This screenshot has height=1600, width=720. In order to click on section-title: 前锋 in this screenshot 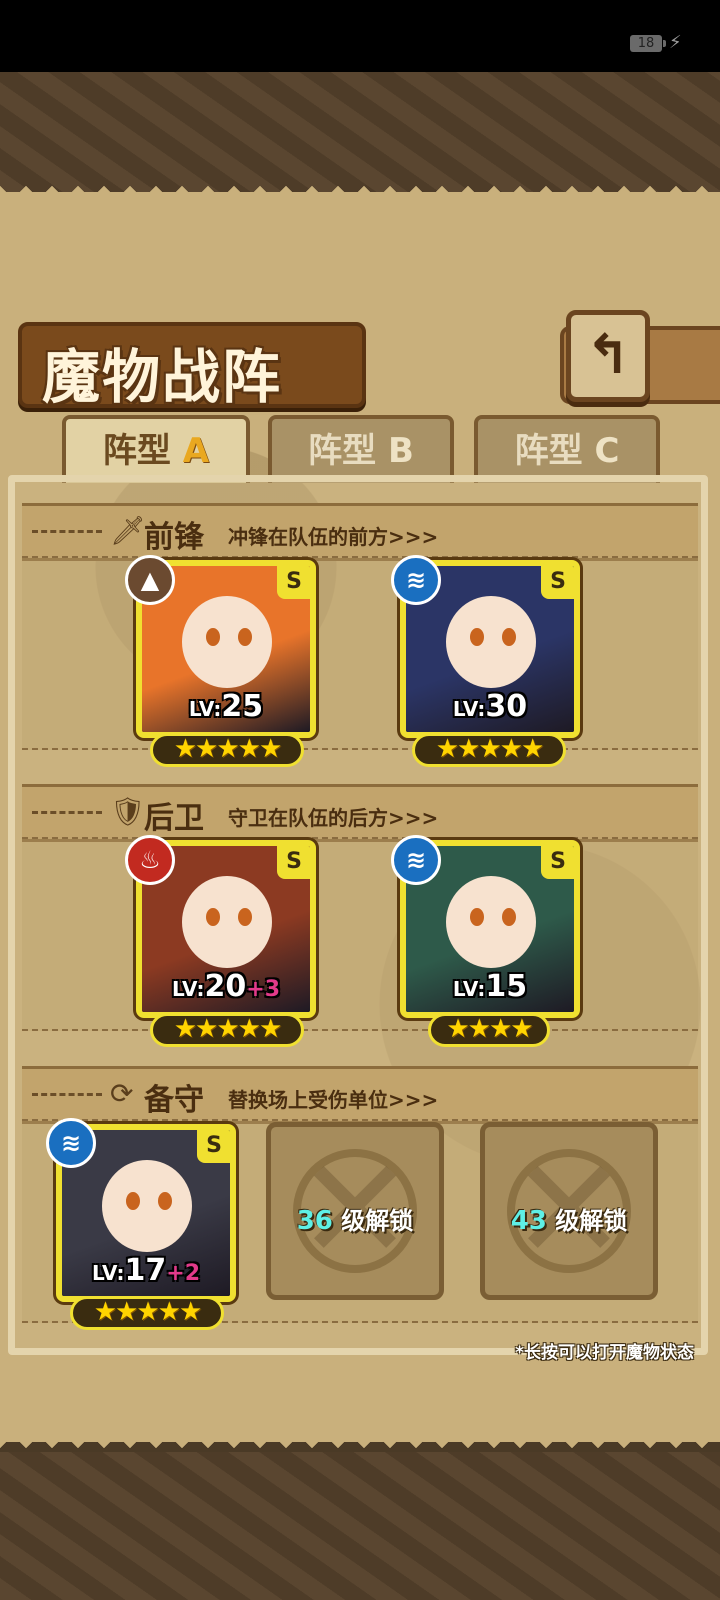, I will do `click(174, 537)`.